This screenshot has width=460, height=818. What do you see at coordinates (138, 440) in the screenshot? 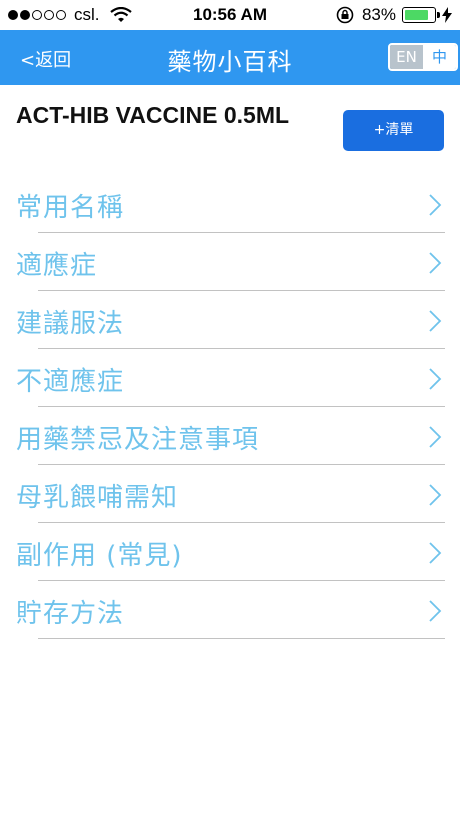
I see `section-label: 用藥禁忌及注意事項` at bounding box center [138, 440].